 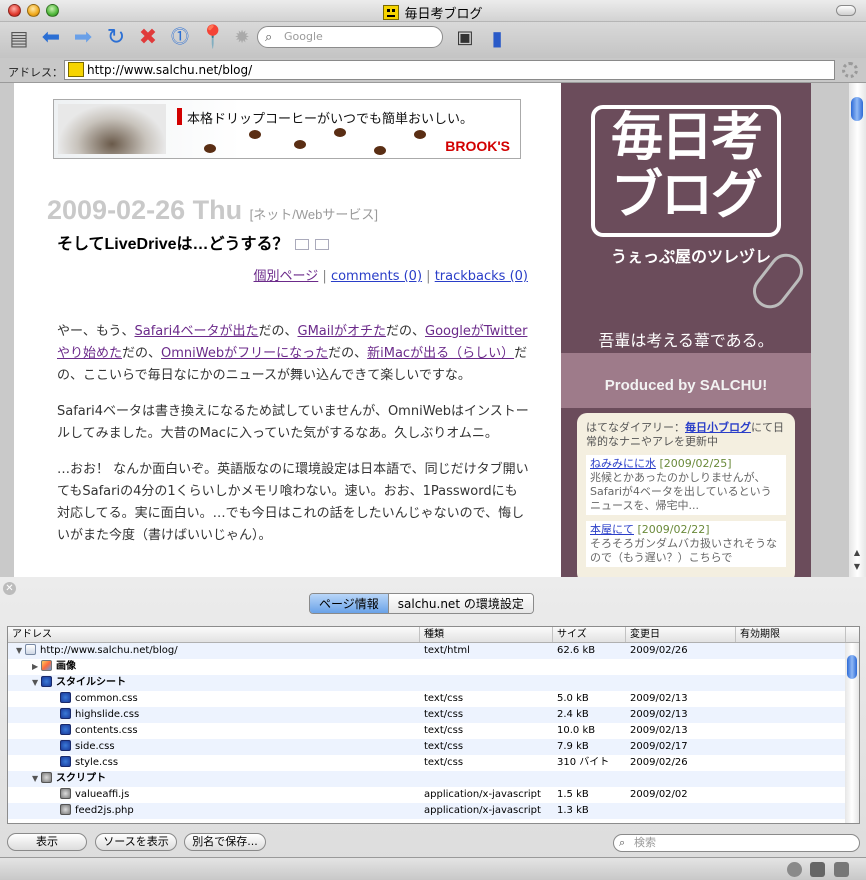 What do you see at coordinates (433, 868) in the screenshot?
I see `status-bar` at bounding box center [433, 868].